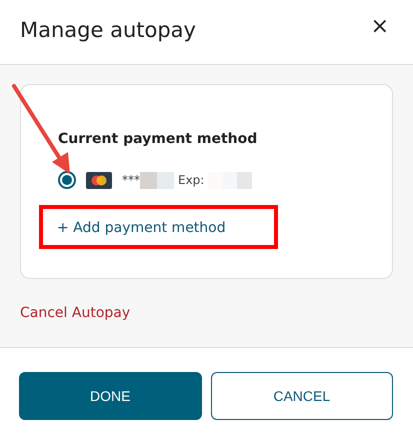  I want to click on done-button: DONE, so click(110, 396).